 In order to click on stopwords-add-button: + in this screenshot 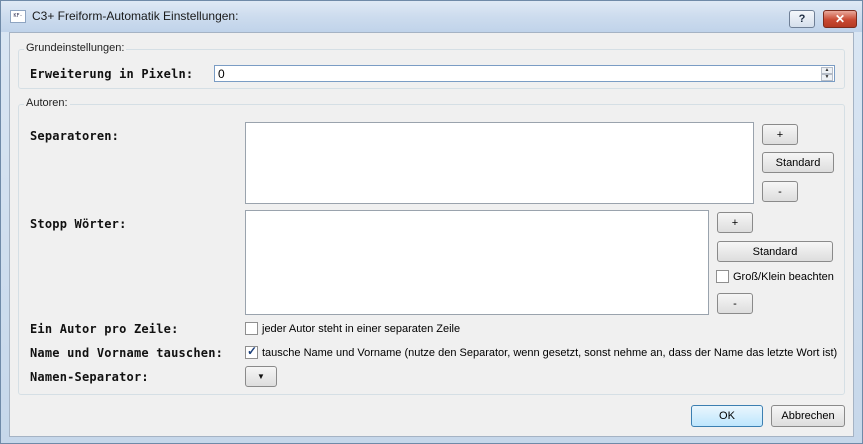, I will do `click(735, 222)`.